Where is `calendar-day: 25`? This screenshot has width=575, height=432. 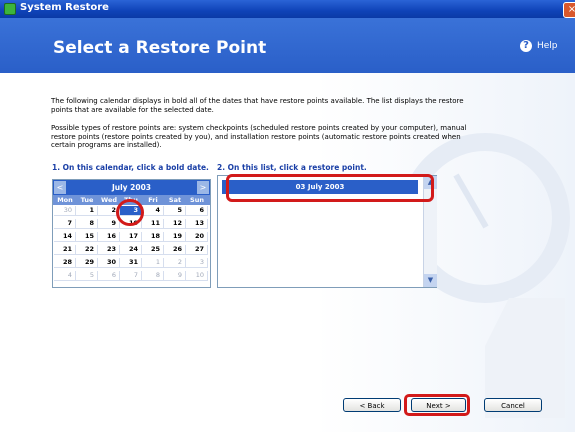 calendar-day: 25 is located at coordinates (153, 250).